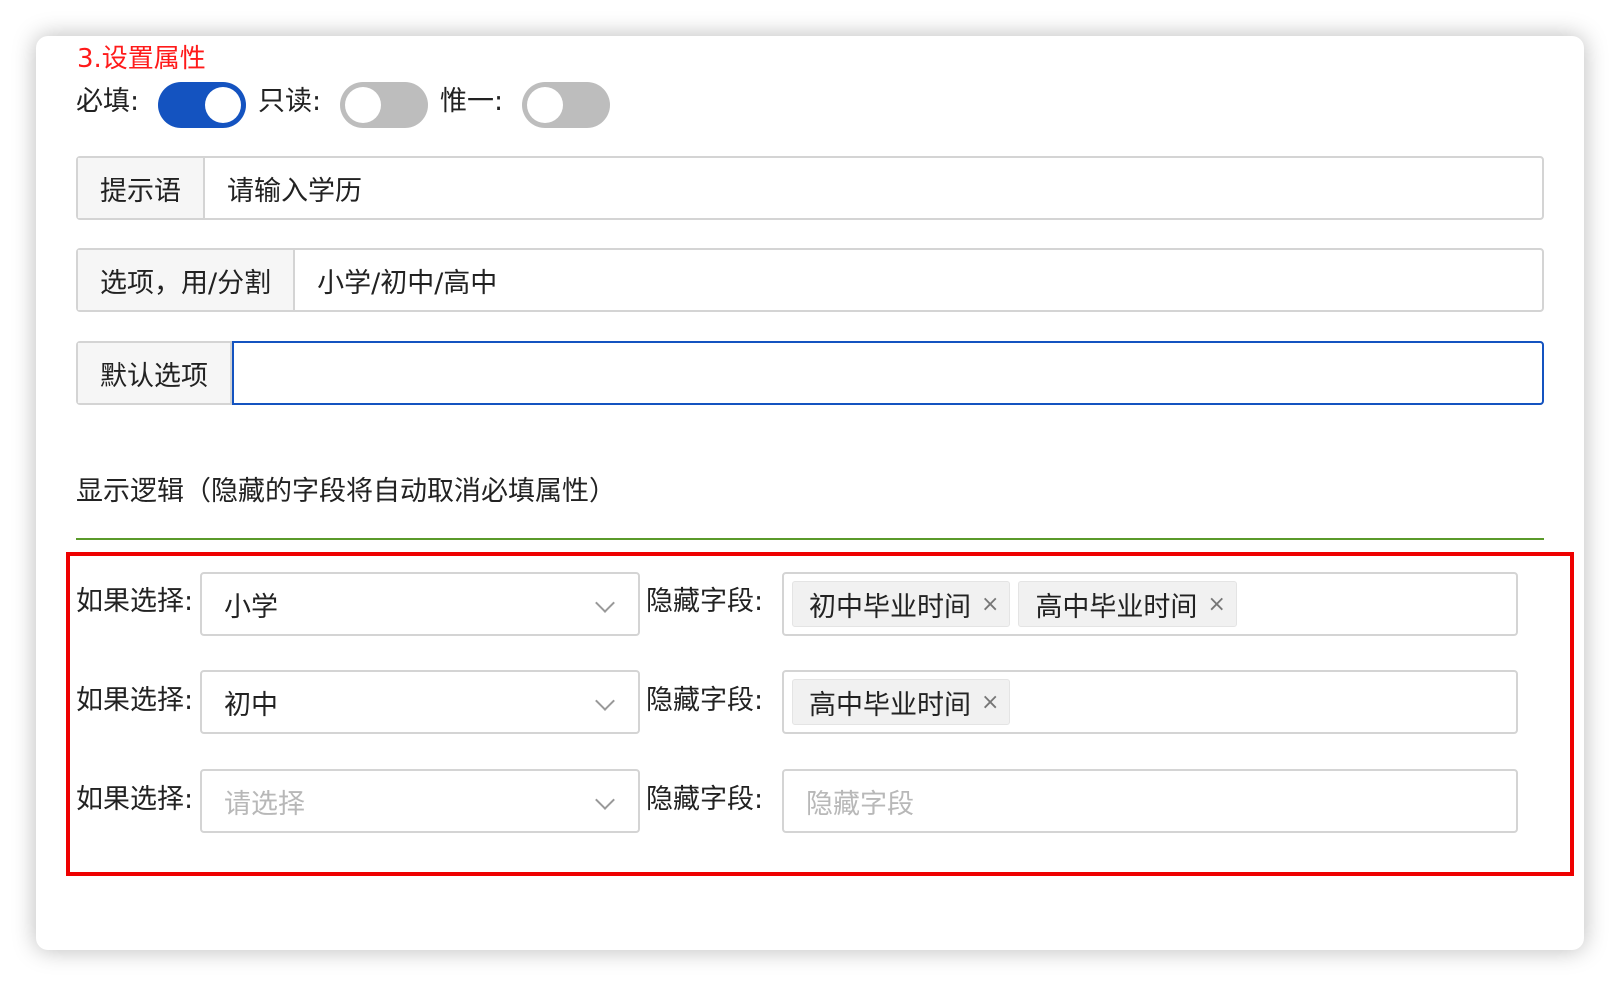 The height and width of the screenshot is (986, 1620). Describe the element at coordinates (472, 101) in the screenshot. I see `unique-label: 惟一:` at that location.